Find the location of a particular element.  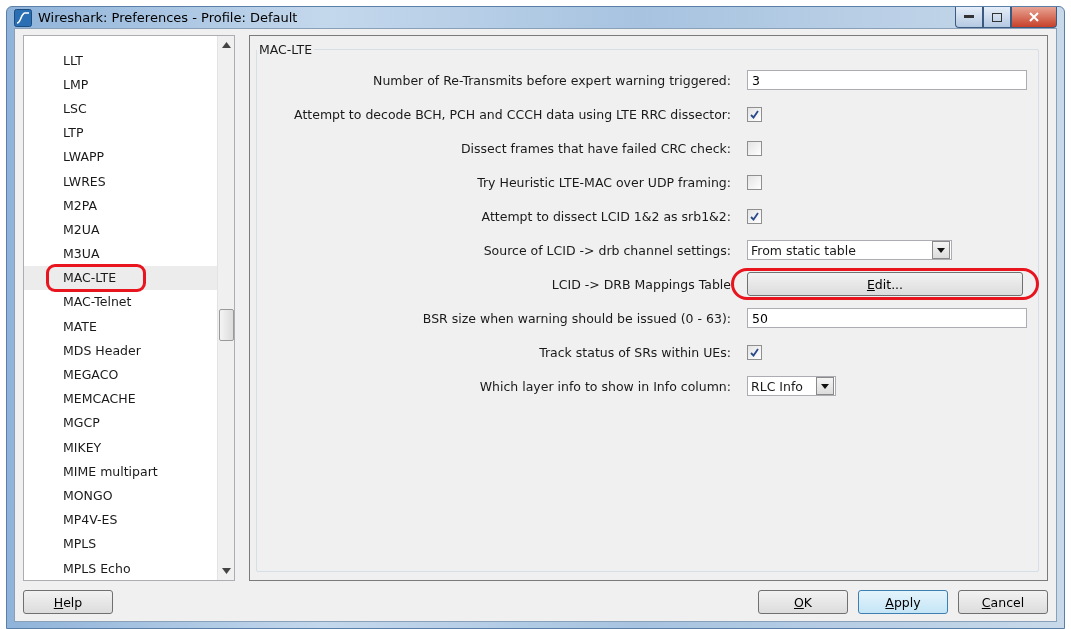

close-icon is located at coordinates (1034, 17).